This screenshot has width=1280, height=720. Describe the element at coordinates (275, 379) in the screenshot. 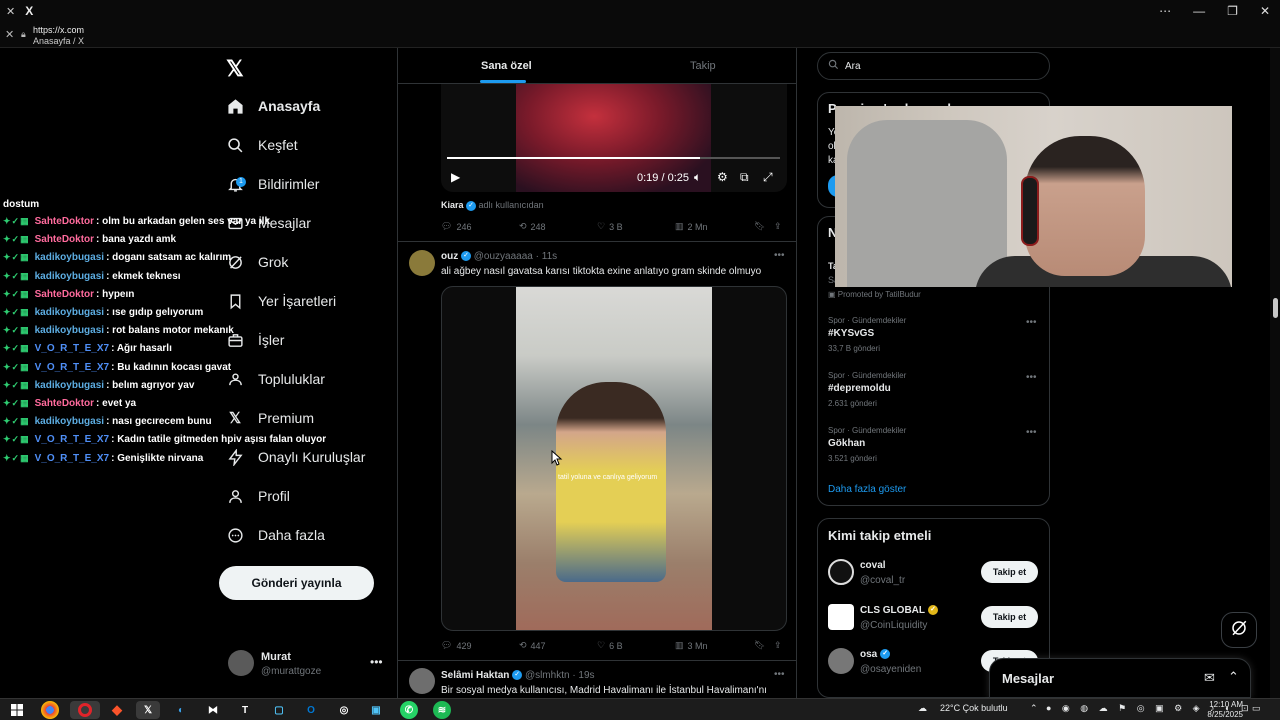

I see `nav-item-communities: Topluluklar` at that location.